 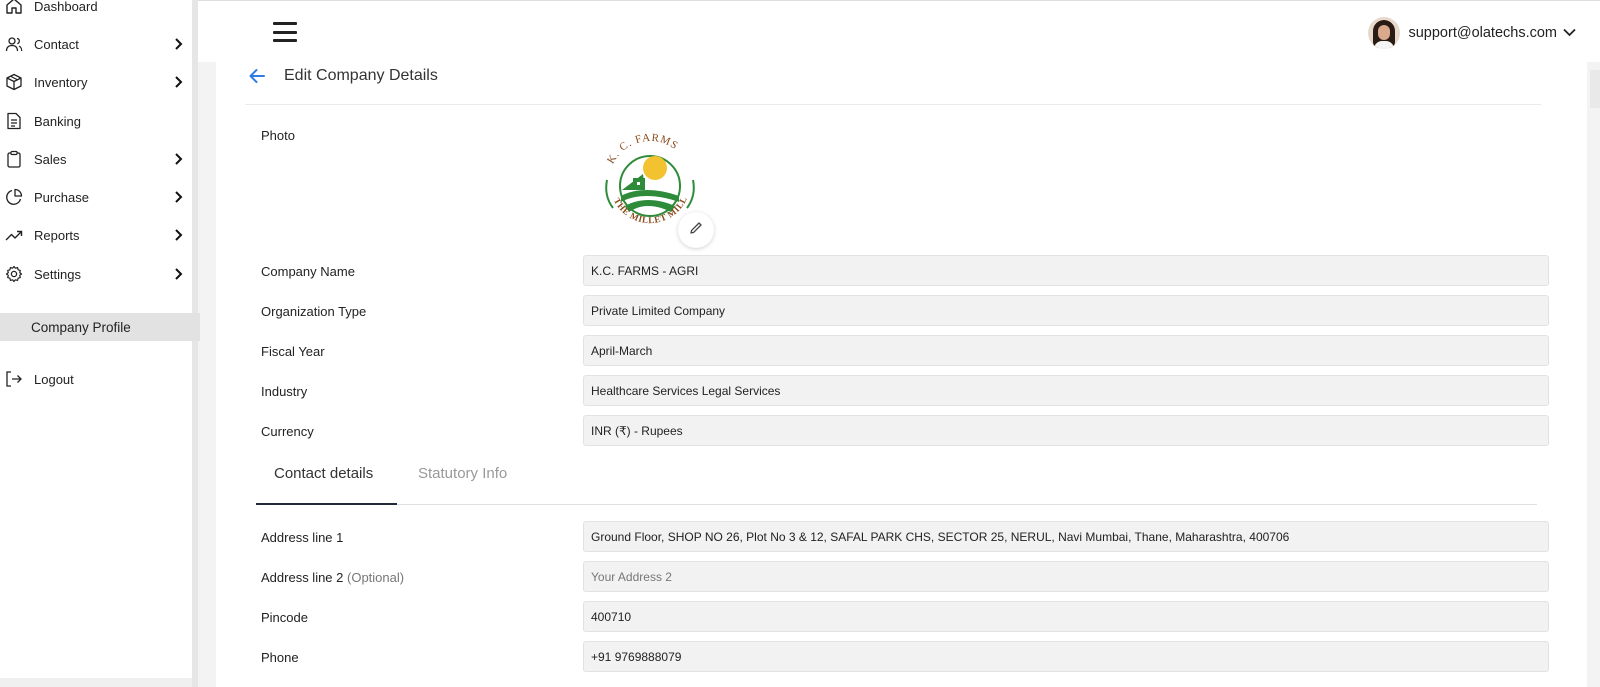 What do you see at coordinates (96, 159) in the screenshot?
I see `sidebar-item-sales: Sales` at bounding box center [96, 159].